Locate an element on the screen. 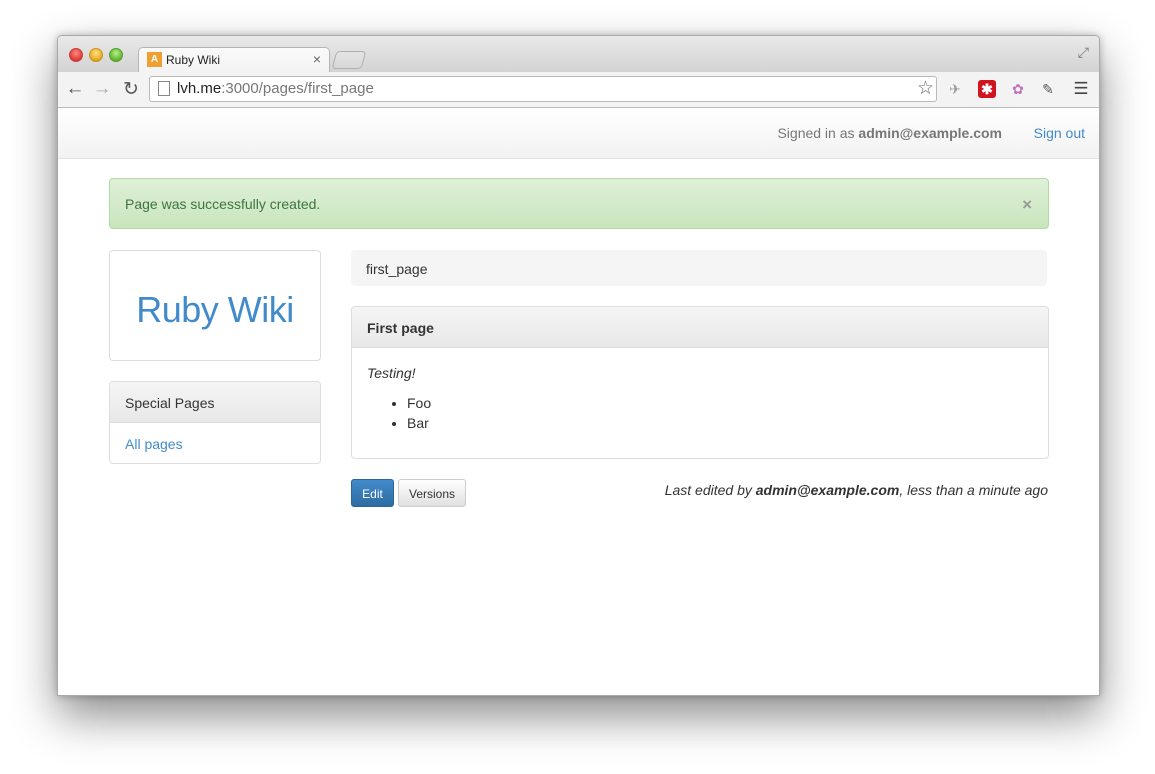 This screenshot has height=774, width=1155. new-tab-button is located at coordinates (349, 60).